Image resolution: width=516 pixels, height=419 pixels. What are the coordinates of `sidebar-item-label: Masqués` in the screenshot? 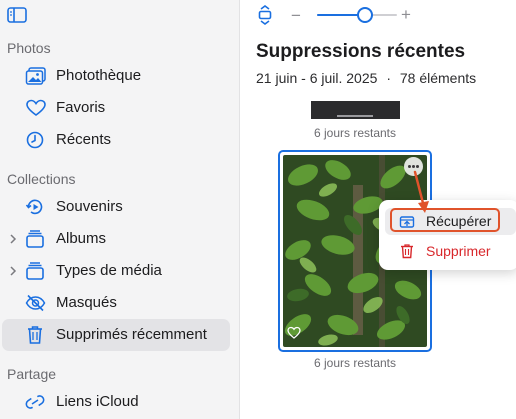 It's located at (86, 302).